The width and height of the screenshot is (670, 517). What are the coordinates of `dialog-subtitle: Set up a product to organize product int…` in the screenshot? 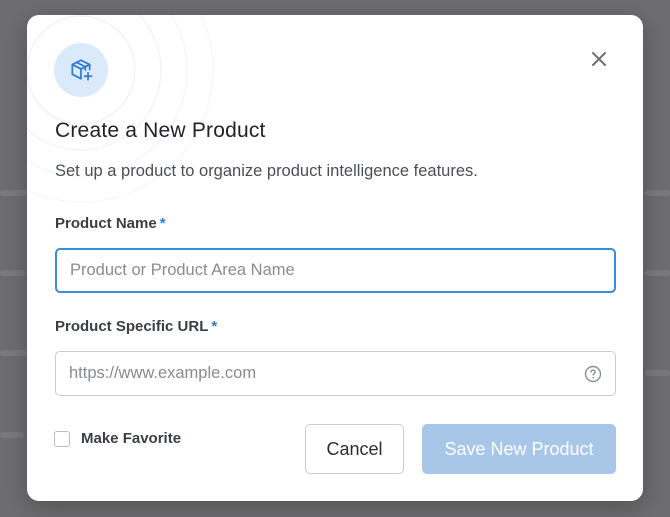 It's located at (266, 171).